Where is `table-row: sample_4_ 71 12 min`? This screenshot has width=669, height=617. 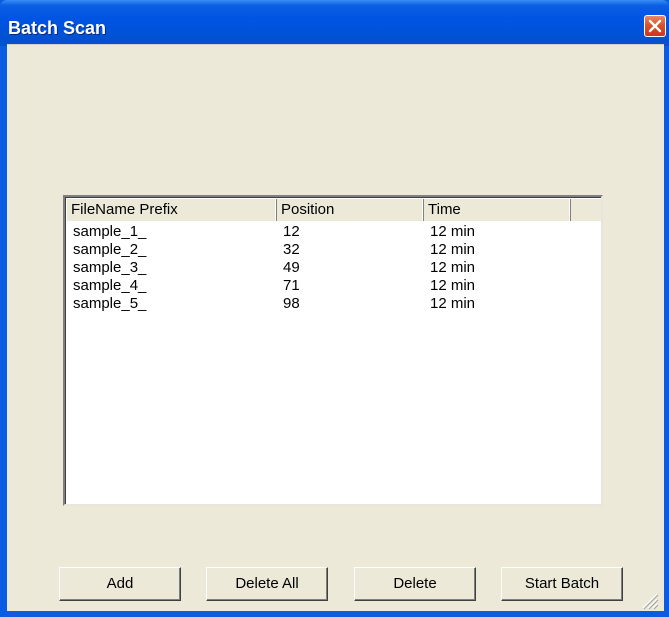
table-row: sample_4_ 71 12 min is located at coordinates (334, 286).